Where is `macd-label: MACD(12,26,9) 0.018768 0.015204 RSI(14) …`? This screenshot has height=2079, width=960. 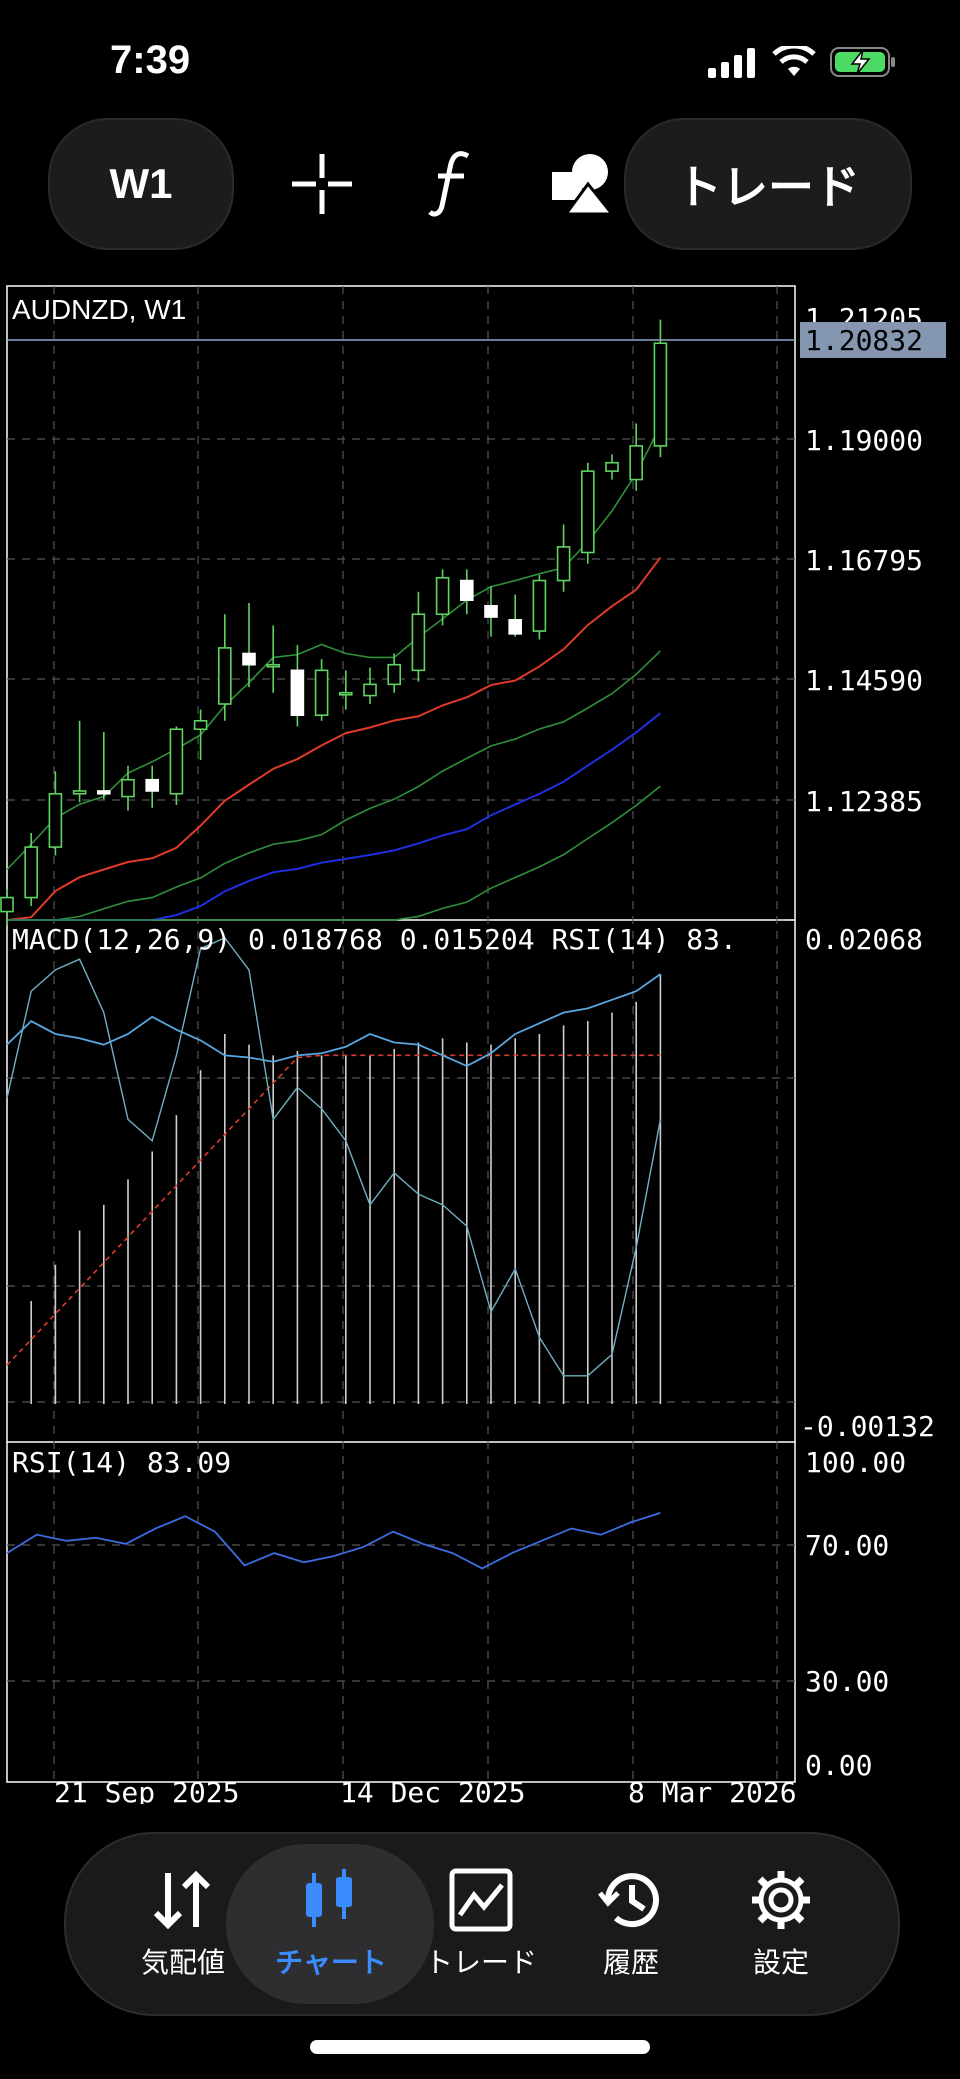 macd-label: MACD(12,26,9) 0.018768 0.015204 RSI(14) … is located at coordinates (374, 939).